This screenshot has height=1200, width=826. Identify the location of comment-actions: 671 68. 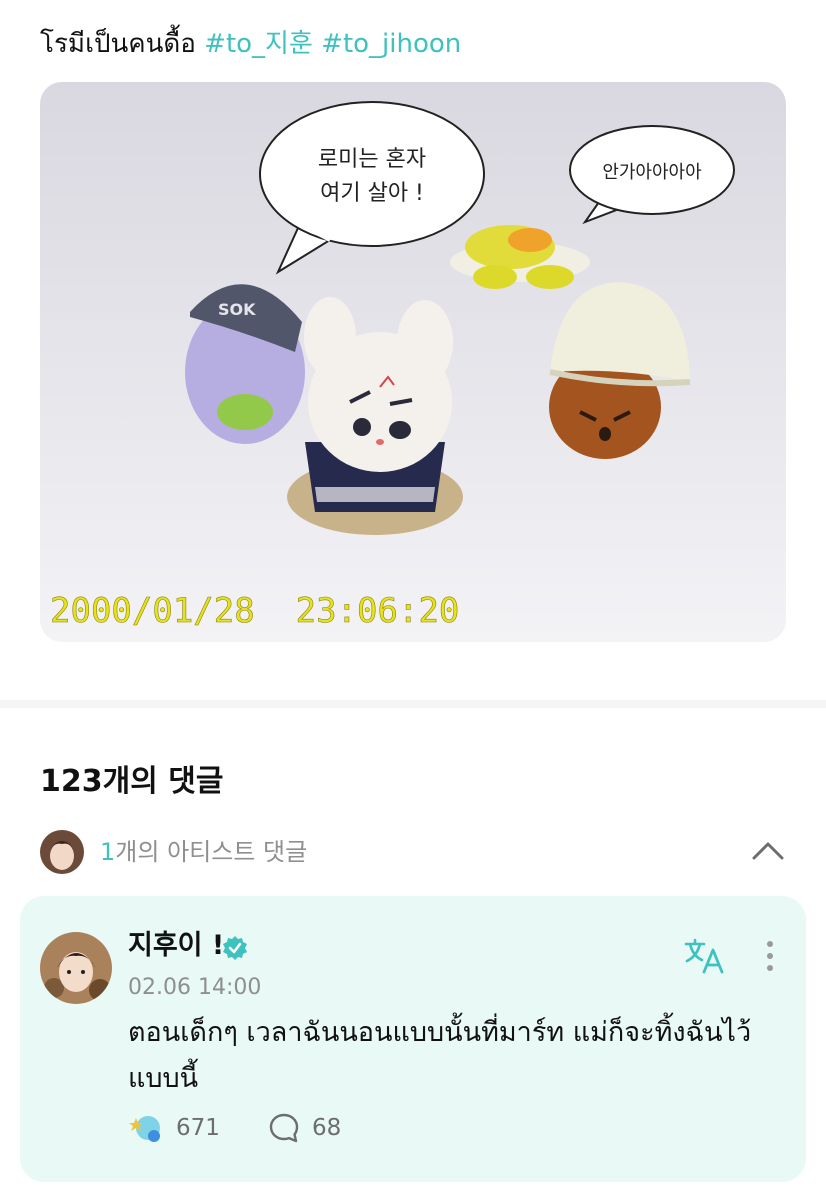
(278, 1128).